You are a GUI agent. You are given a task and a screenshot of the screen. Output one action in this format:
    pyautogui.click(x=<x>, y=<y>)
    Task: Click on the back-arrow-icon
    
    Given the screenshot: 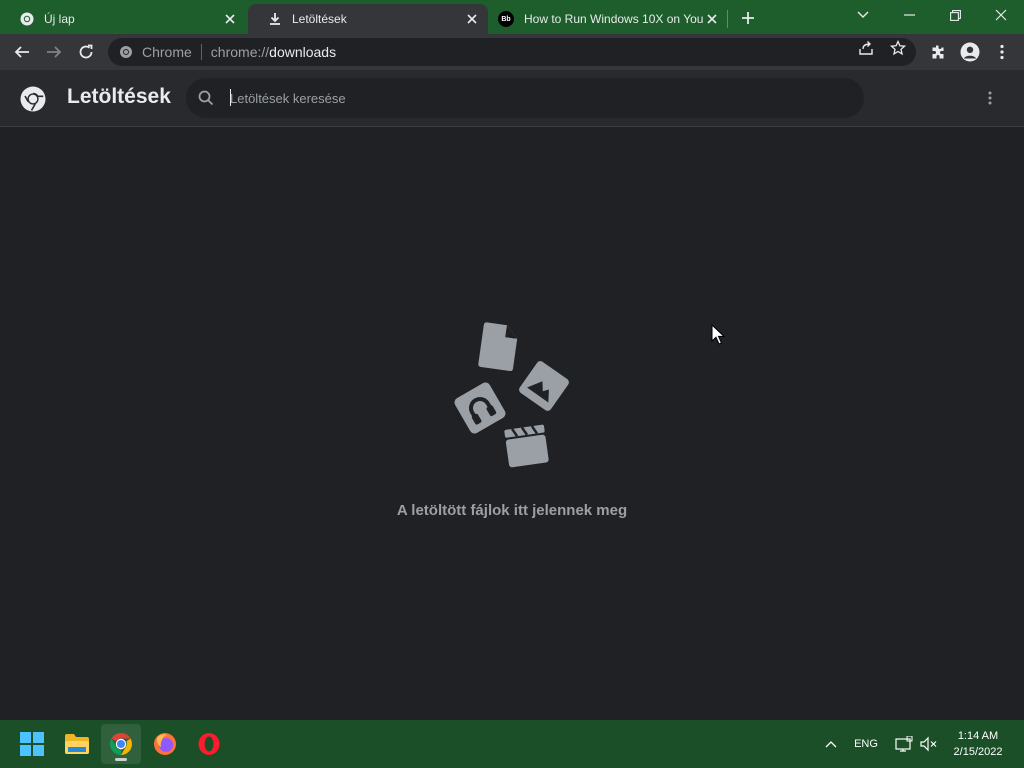 What is the action you would take?
    pyautogui.click(x=21, y=52)
    